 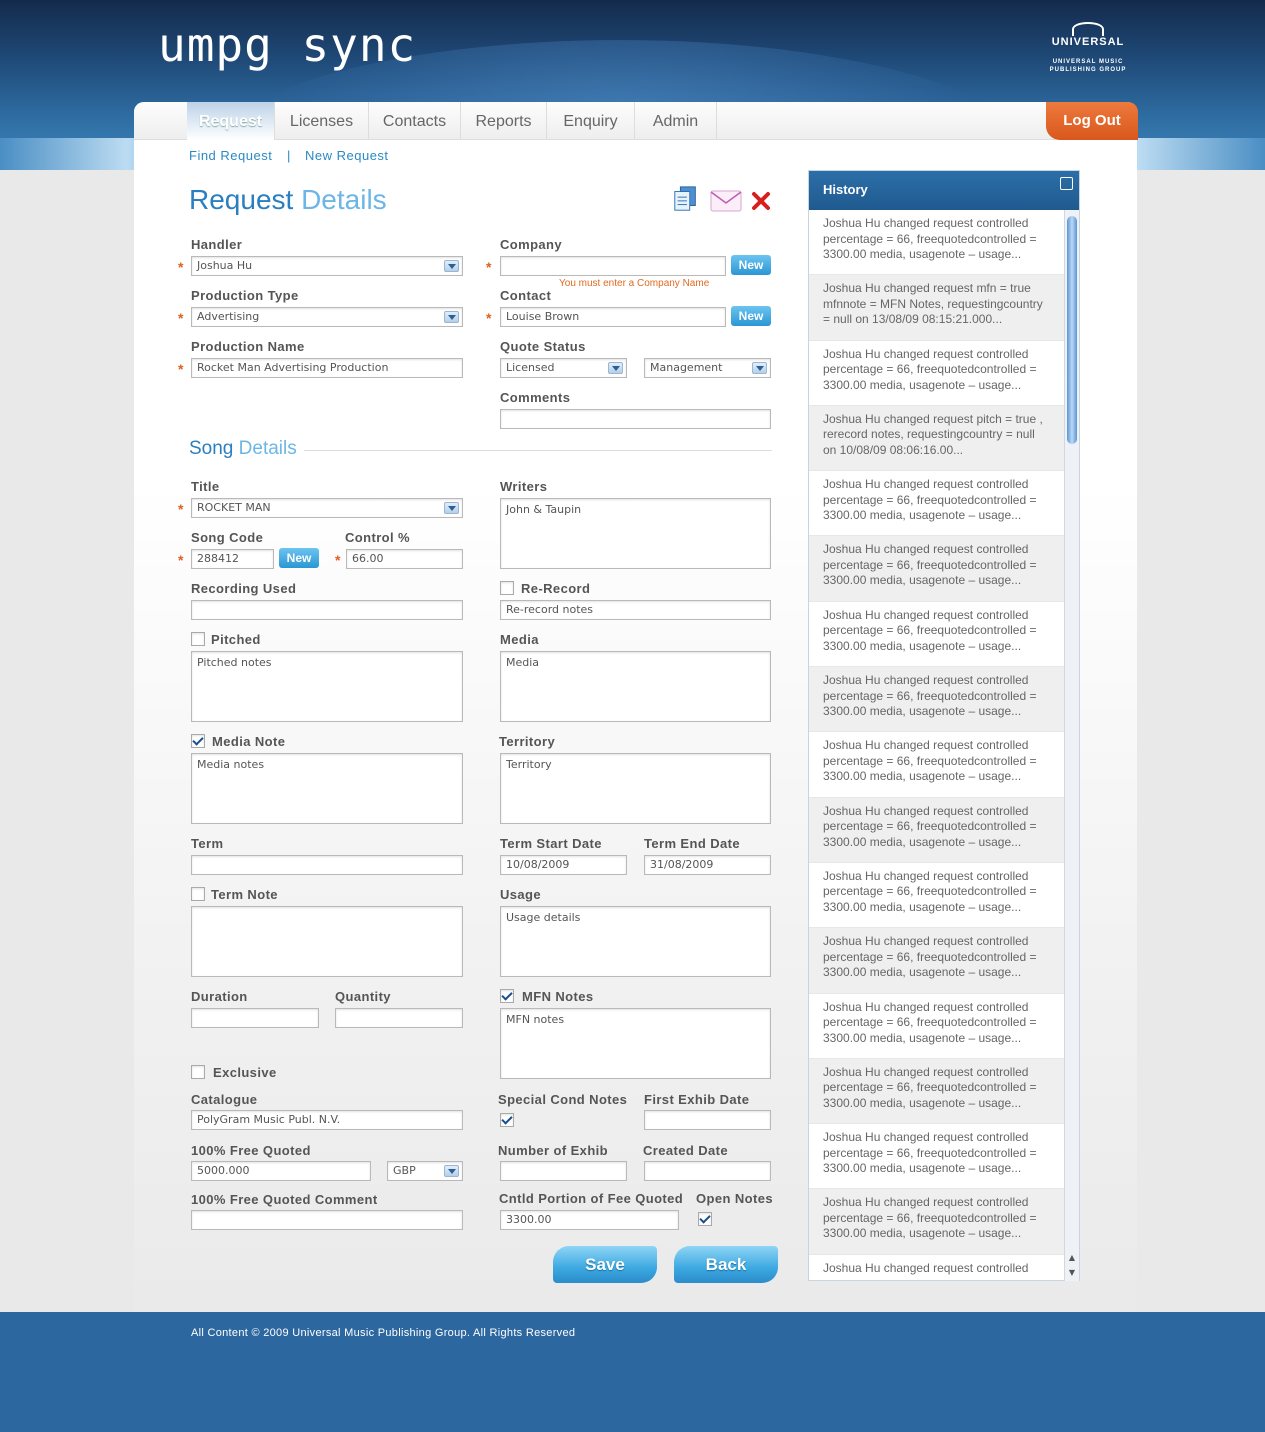 I want to click on tab-contacts: Contacts, so click(x=415, y=121).